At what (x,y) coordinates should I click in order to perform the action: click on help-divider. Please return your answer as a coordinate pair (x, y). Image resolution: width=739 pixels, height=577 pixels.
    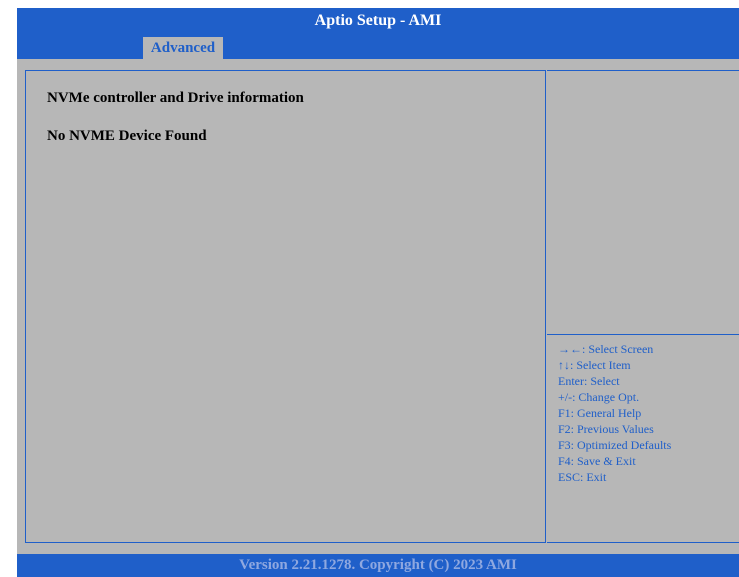
    Looking at the image, I should click on (643, 334).